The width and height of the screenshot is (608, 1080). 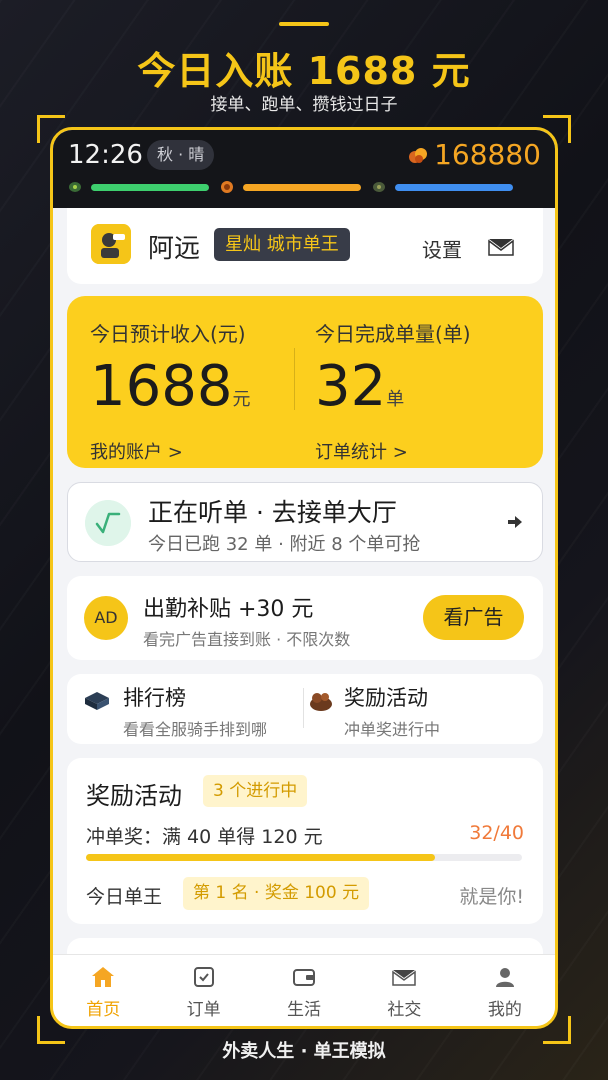 I want to click on stat-bars, so click(x=307, y=187).